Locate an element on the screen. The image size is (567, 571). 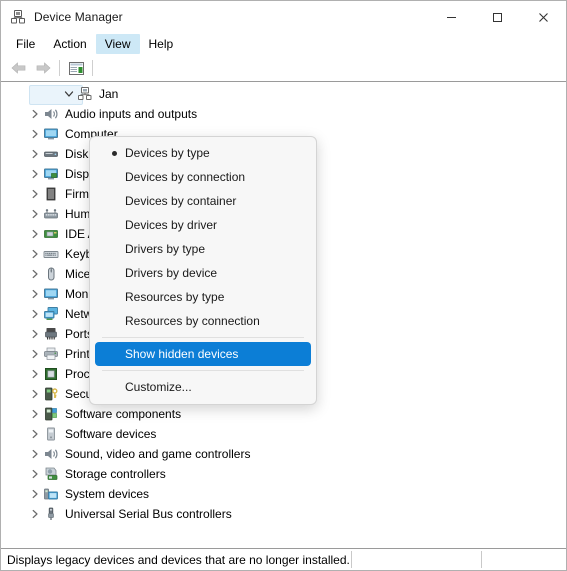
tree-item-usb-controllers: Universal Serial Bus controllers is located at coordinates (283, 514).